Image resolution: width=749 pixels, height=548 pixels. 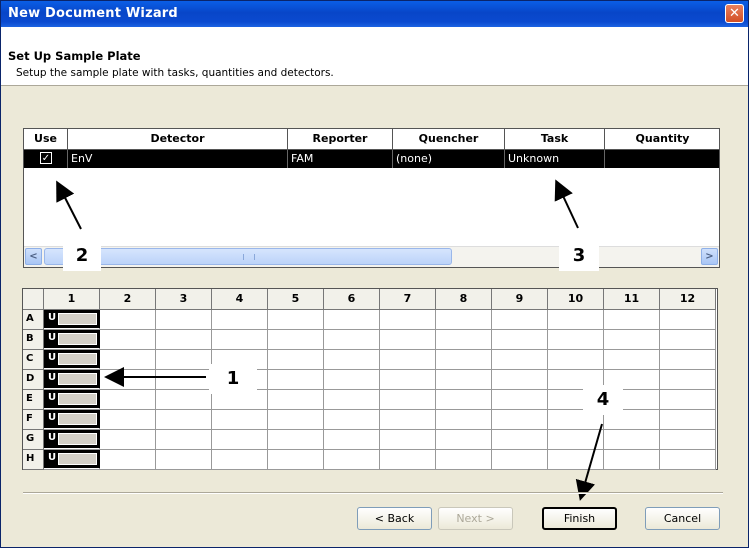 I want to click on plate-column-header: 5, so click(x=296, y=299).